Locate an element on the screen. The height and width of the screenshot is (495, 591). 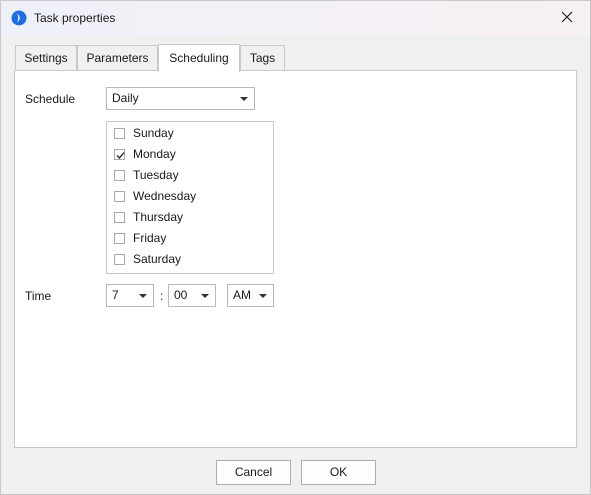
cancel-button: Cancel is located at coordinates (253, 472).